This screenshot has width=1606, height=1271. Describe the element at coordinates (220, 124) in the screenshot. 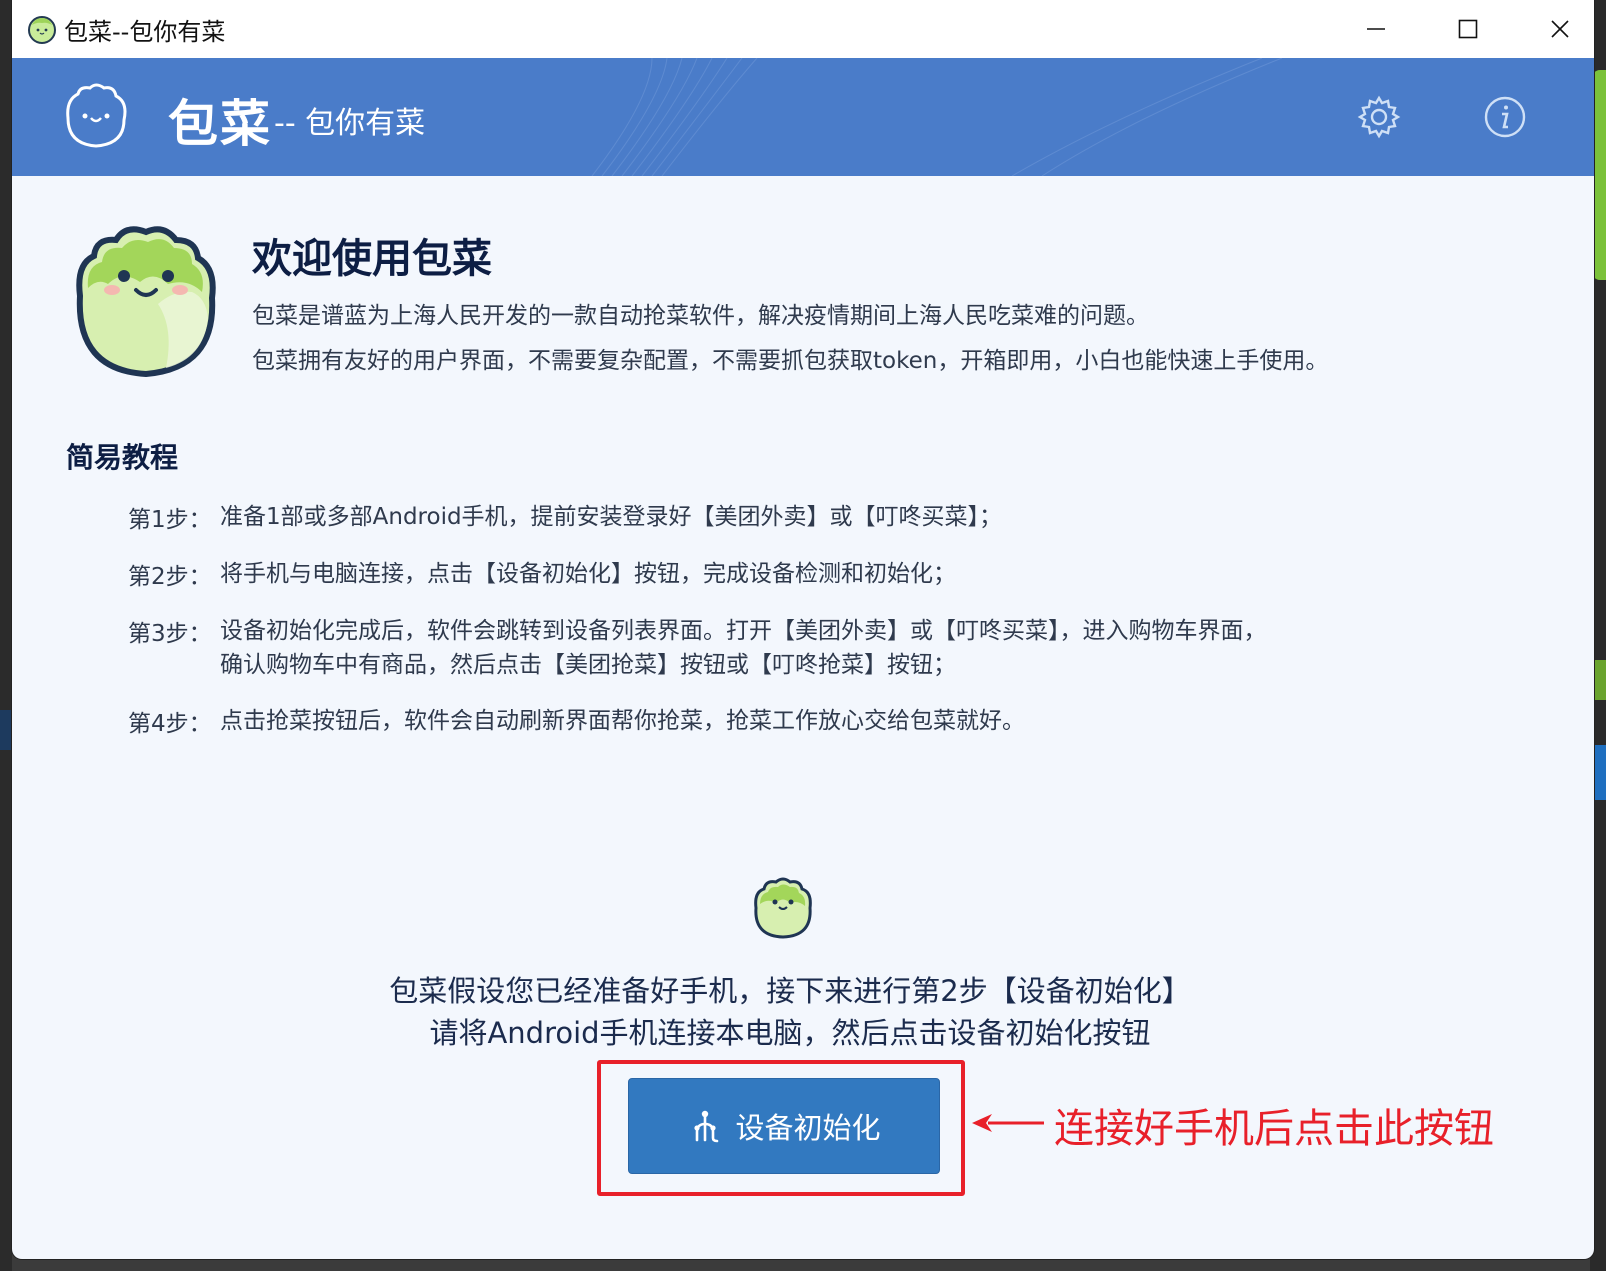

I see `brand-name: 包菜` at that location.